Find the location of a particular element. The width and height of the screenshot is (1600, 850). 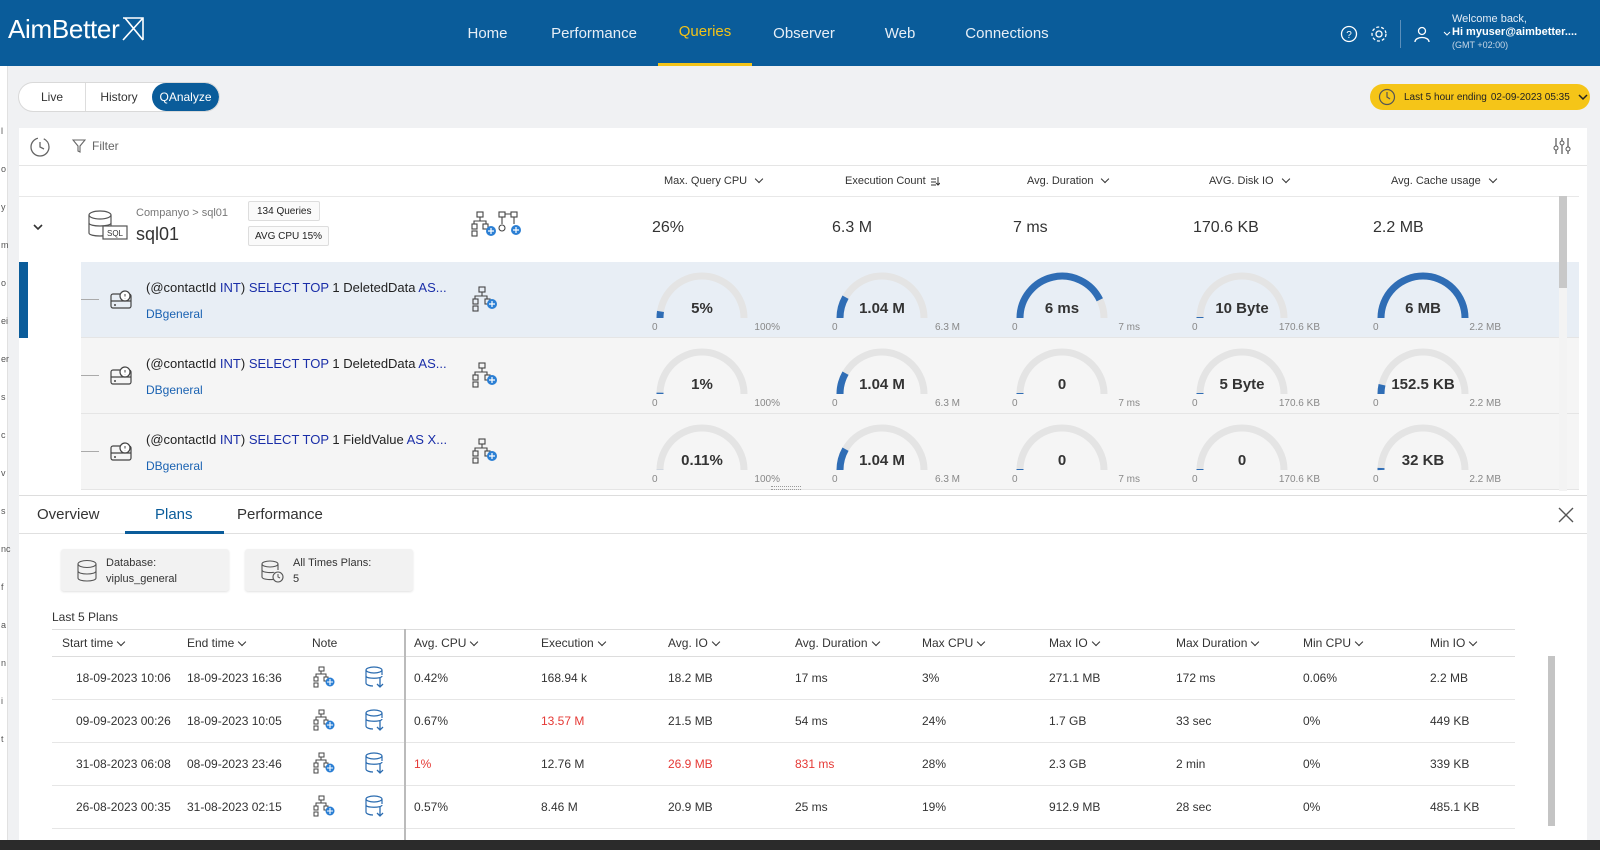

plans-col-header: Start time is located at coordinates (114, 643).